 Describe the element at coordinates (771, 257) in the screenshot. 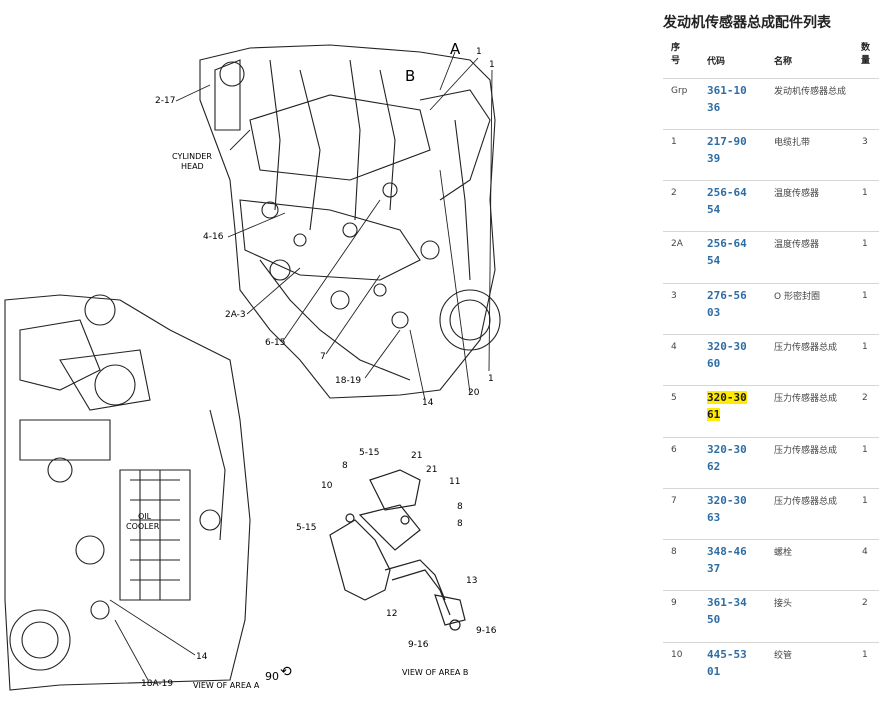

I see `table-row: 2A 256-6454 温度传感器 1` at that location.